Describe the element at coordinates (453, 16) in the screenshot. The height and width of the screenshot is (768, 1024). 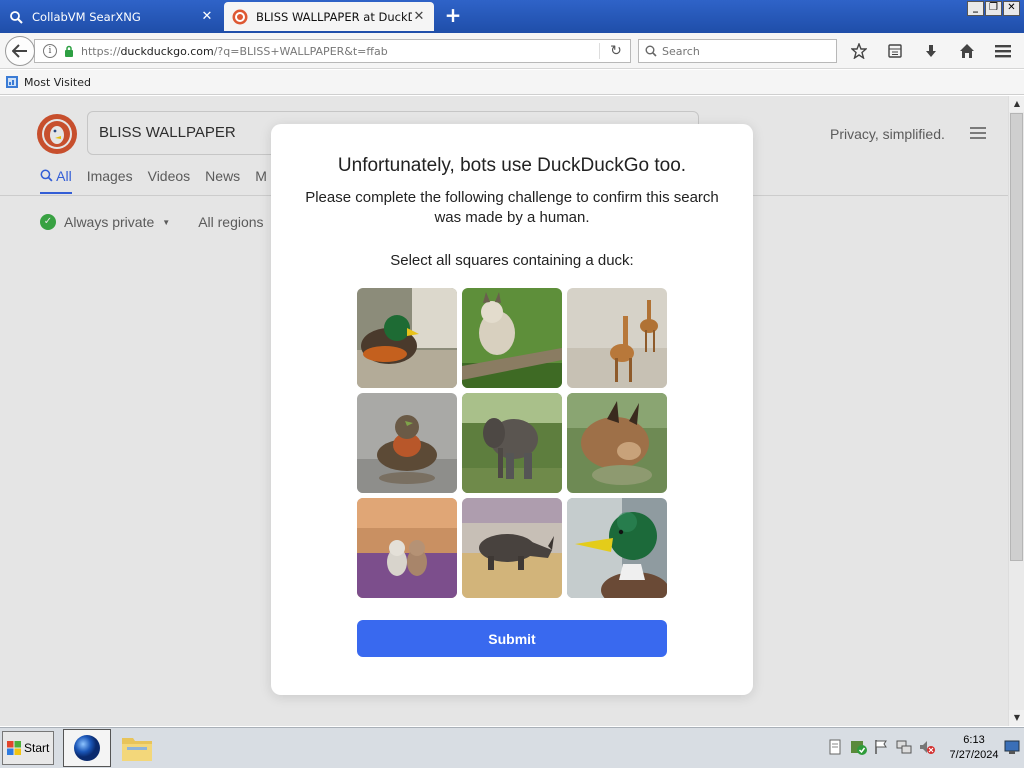
I see `new-tab-button: +` at that location.